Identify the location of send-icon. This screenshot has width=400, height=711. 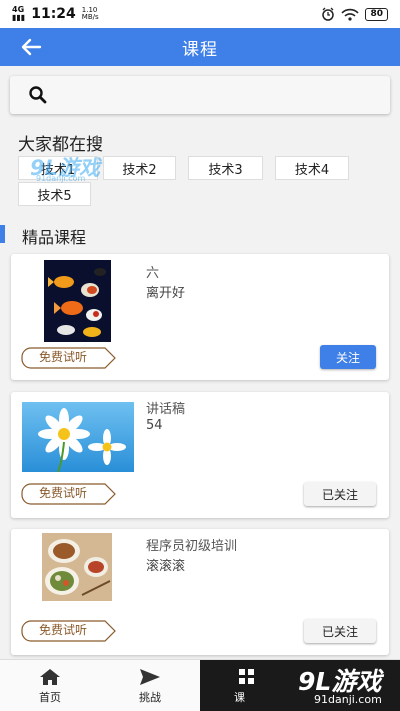
(150, 676).